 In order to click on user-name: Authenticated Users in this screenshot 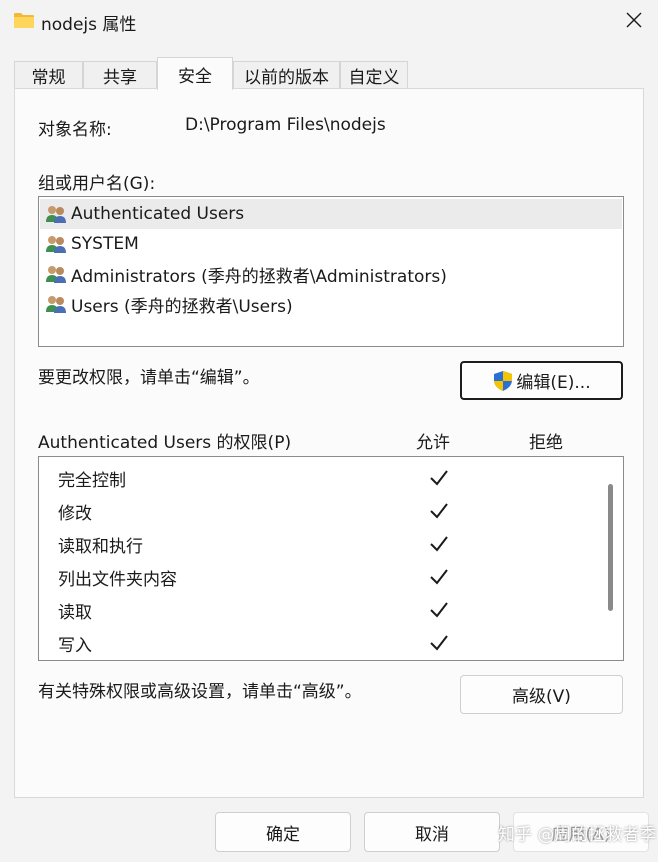, I will do `click(158, 214)`.